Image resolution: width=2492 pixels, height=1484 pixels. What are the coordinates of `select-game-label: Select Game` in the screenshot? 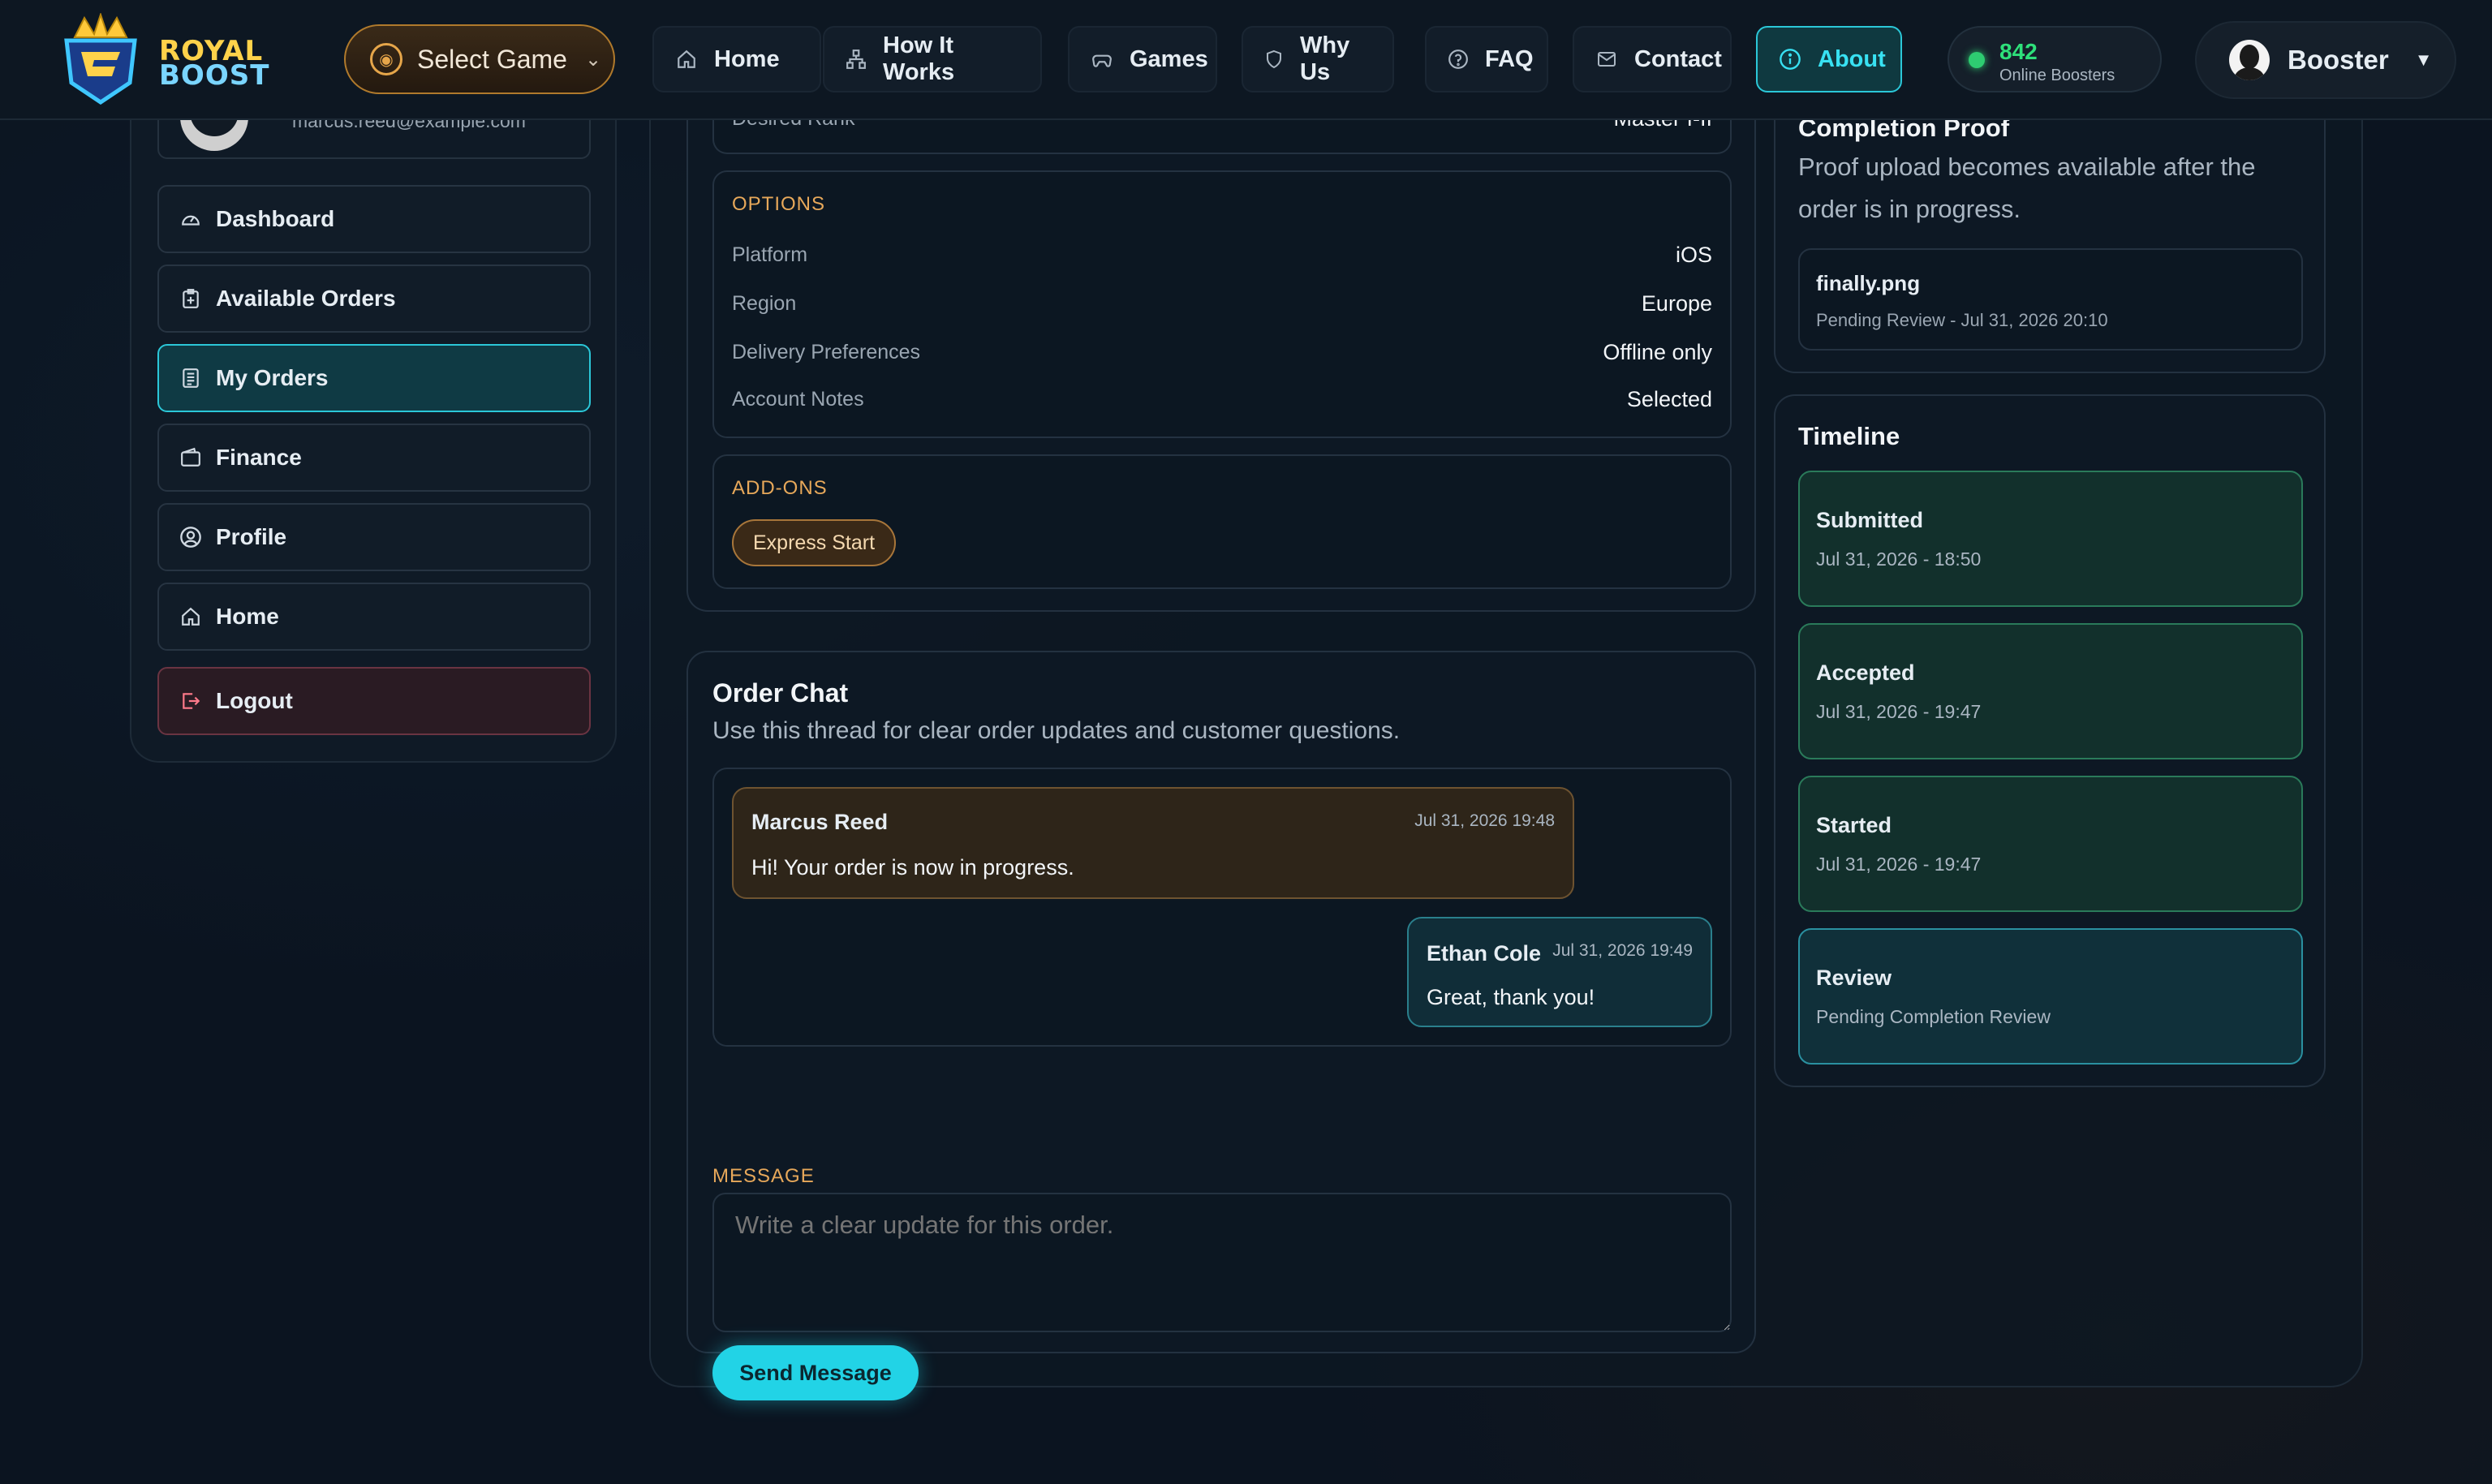 It's located at (492, 59).